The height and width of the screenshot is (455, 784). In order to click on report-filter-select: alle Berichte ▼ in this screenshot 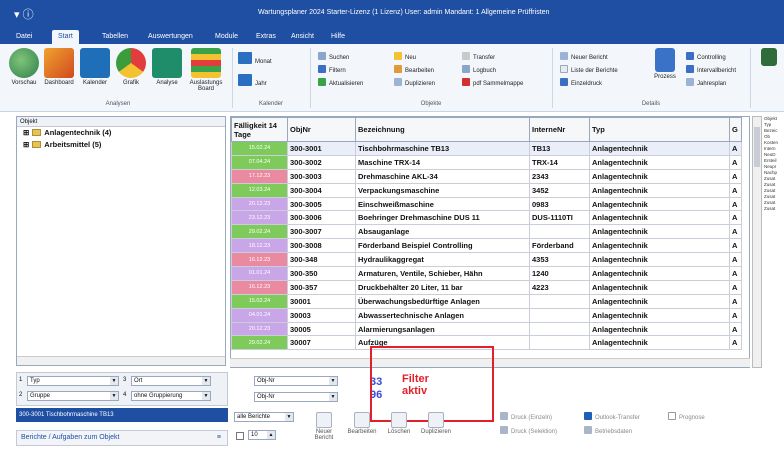, I will do `click(264, 417)`.